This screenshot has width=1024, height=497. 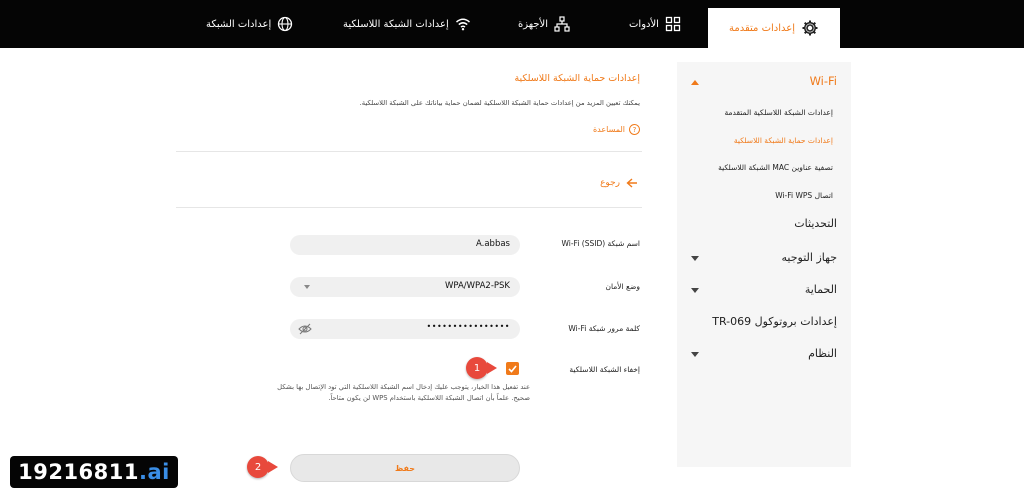 What do you see at coordinates (405, 468) in the screenshot?
I see `save-button: حفظ` at bounding box center [405, 468].